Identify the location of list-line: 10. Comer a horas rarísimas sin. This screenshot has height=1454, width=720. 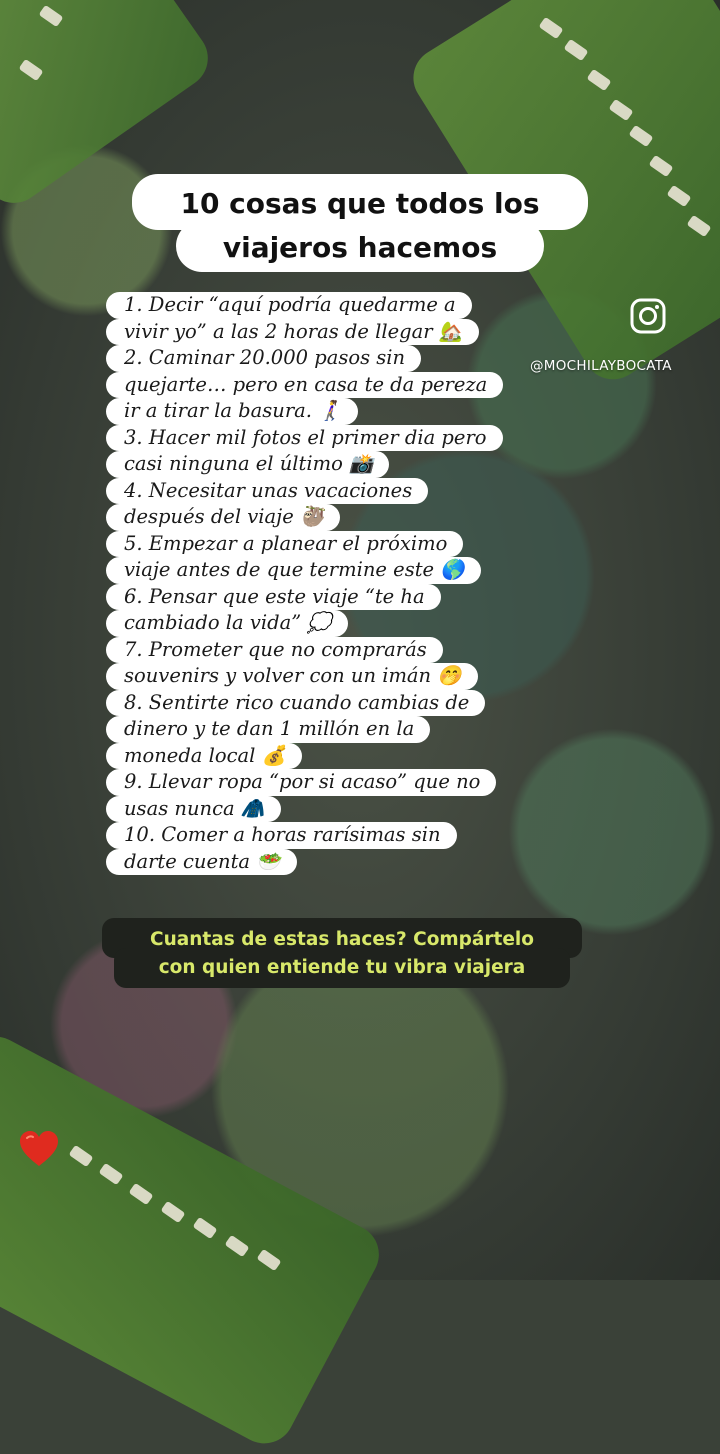
(281, 835).